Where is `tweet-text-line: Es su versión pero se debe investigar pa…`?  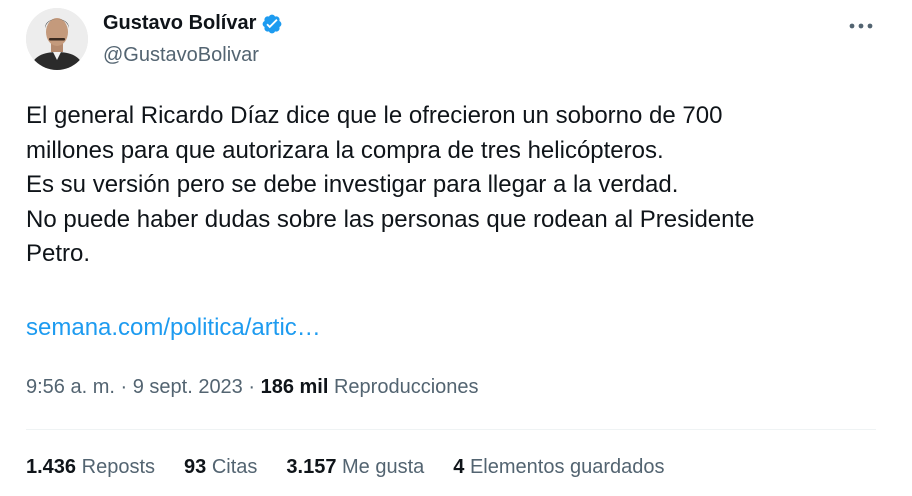 tweet-text-line: Es su versión pero se debe investigar pa… is located at coordinates (352, 184).